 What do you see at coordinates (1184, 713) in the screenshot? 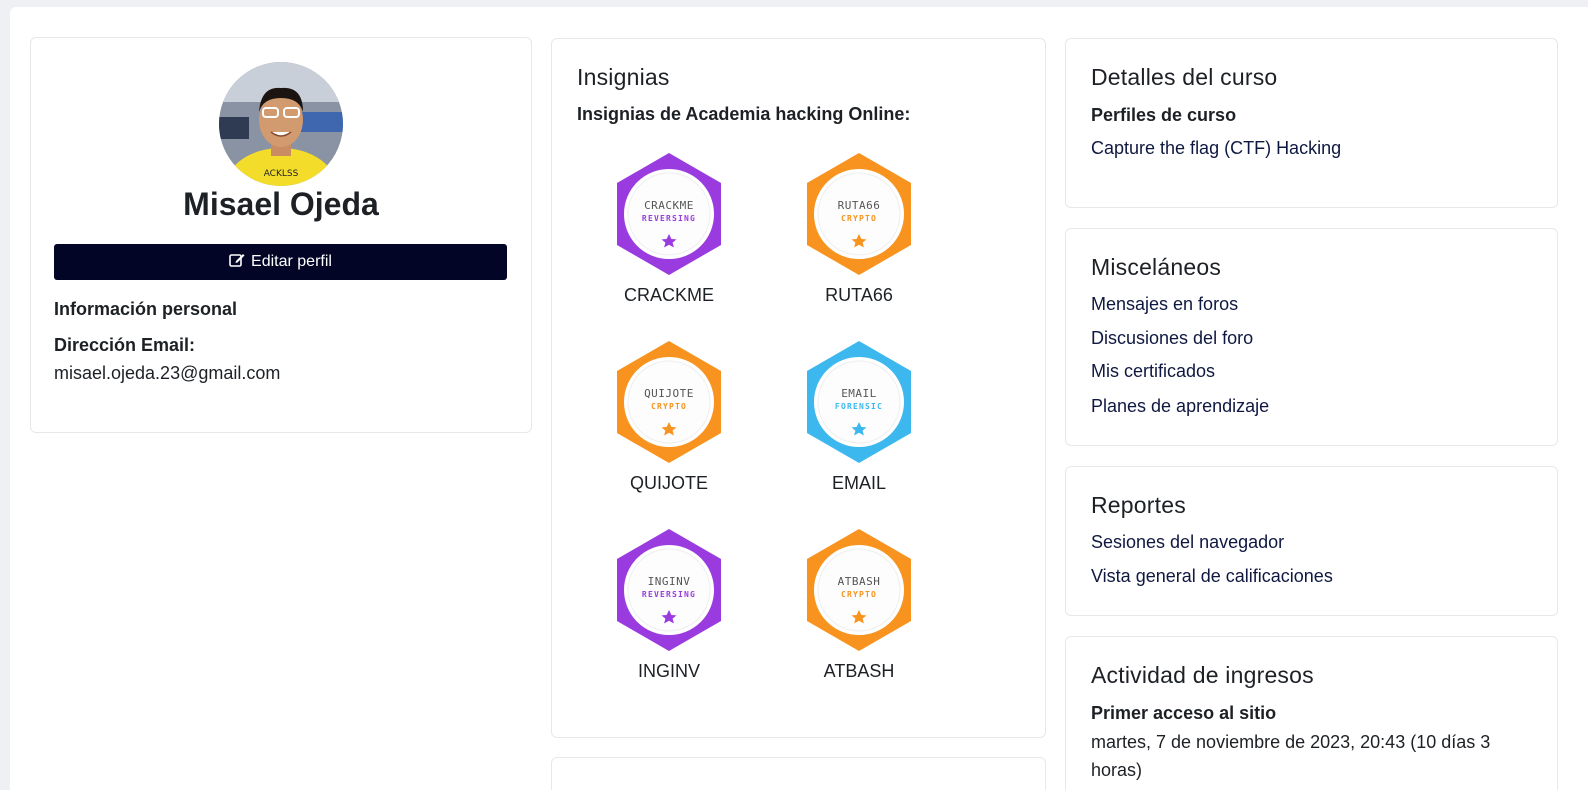
I see `first-access-label: Primer acceso al sitio` at bounding box center [1184, 713].